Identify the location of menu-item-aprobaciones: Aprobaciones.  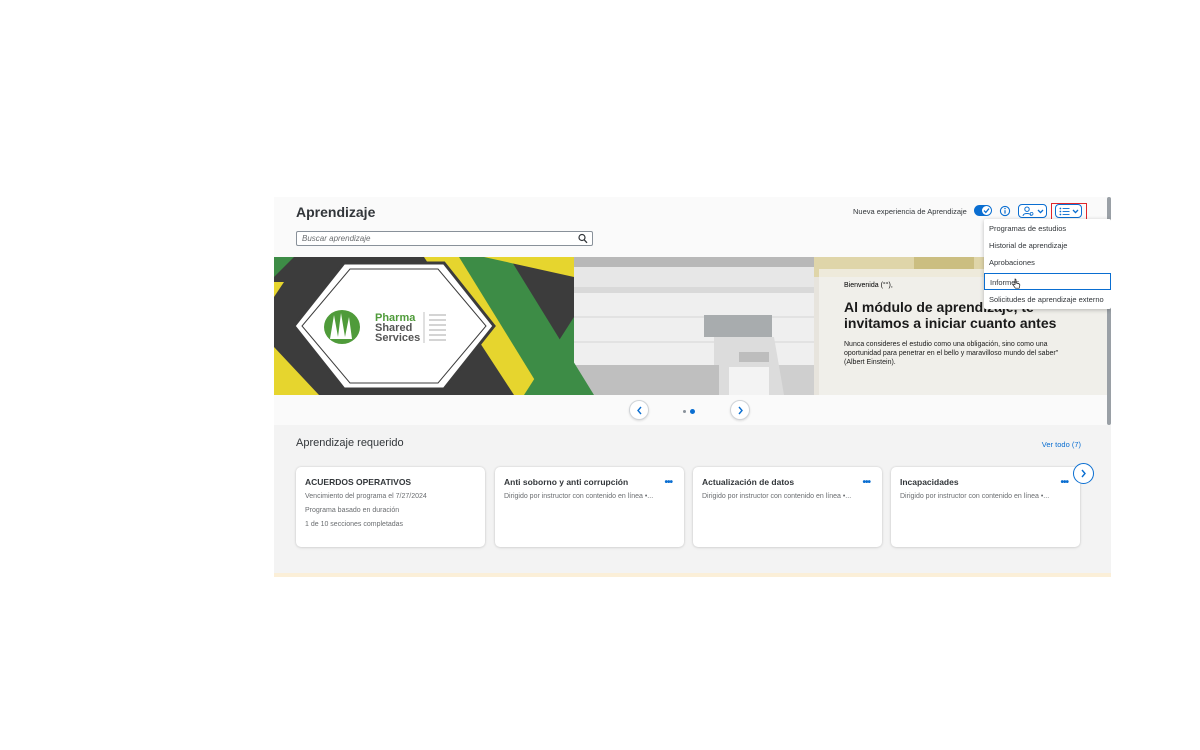
(1047, 262).